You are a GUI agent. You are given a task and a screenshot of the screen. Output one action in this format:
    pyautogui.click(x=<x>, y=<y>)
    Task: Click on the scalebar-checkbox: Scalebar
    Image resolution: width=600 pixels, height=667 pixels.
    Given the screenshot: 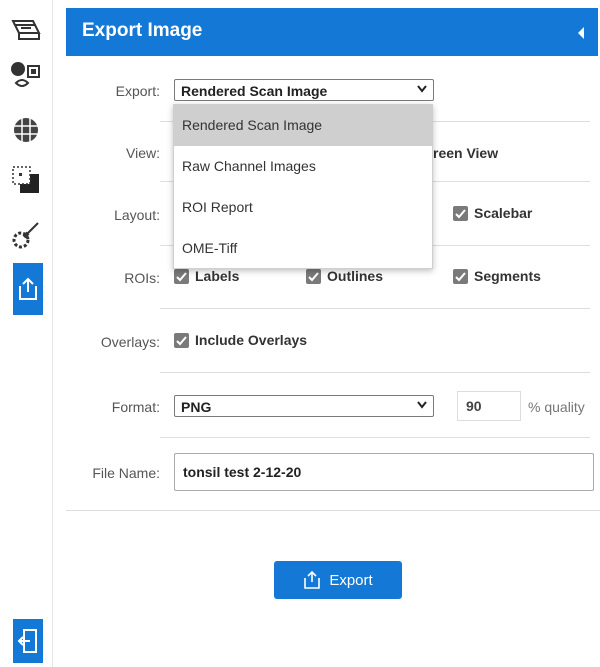 What is the action you would take?
    pyautogui.click(x=492, y=213)
    